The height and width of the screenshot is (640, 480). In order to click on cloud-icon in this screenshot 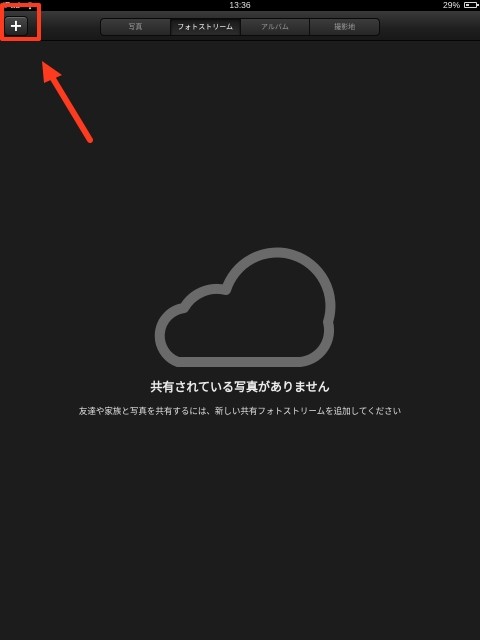, I will do `click(245, 307)`.